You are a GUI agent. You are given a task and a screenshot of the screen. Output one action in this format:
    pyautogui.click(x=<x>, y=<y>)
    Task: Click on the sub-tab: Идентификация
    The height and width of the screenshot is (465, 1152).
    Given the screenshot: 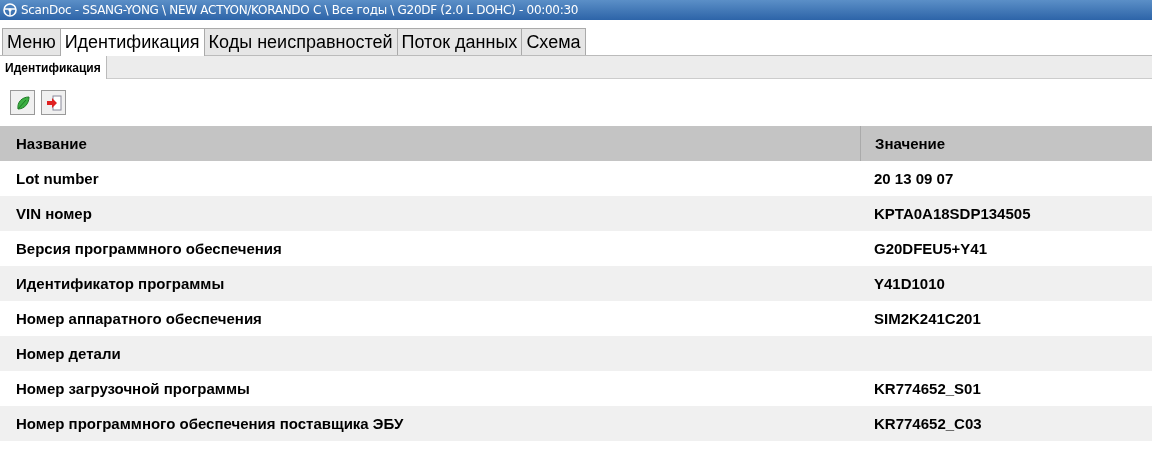 What is the action you would take?
    pyautogui.click(x=53, y=67)
    